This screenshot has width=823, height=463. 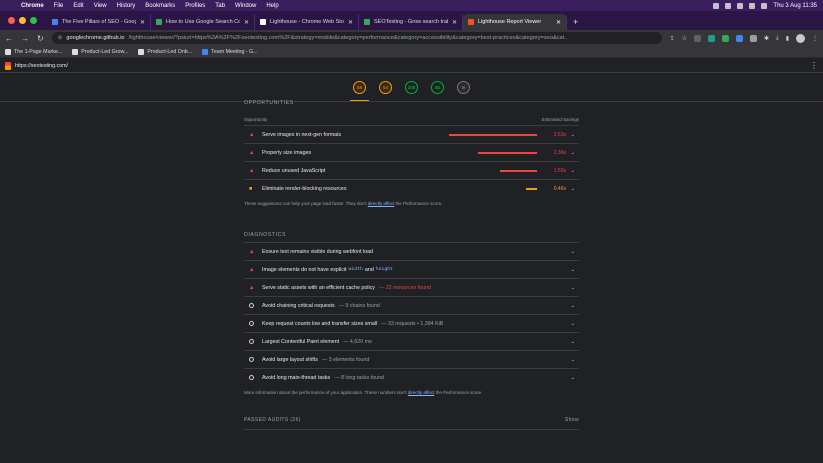 I want to click on score-gauge: 100, so click(x=411, y=87).